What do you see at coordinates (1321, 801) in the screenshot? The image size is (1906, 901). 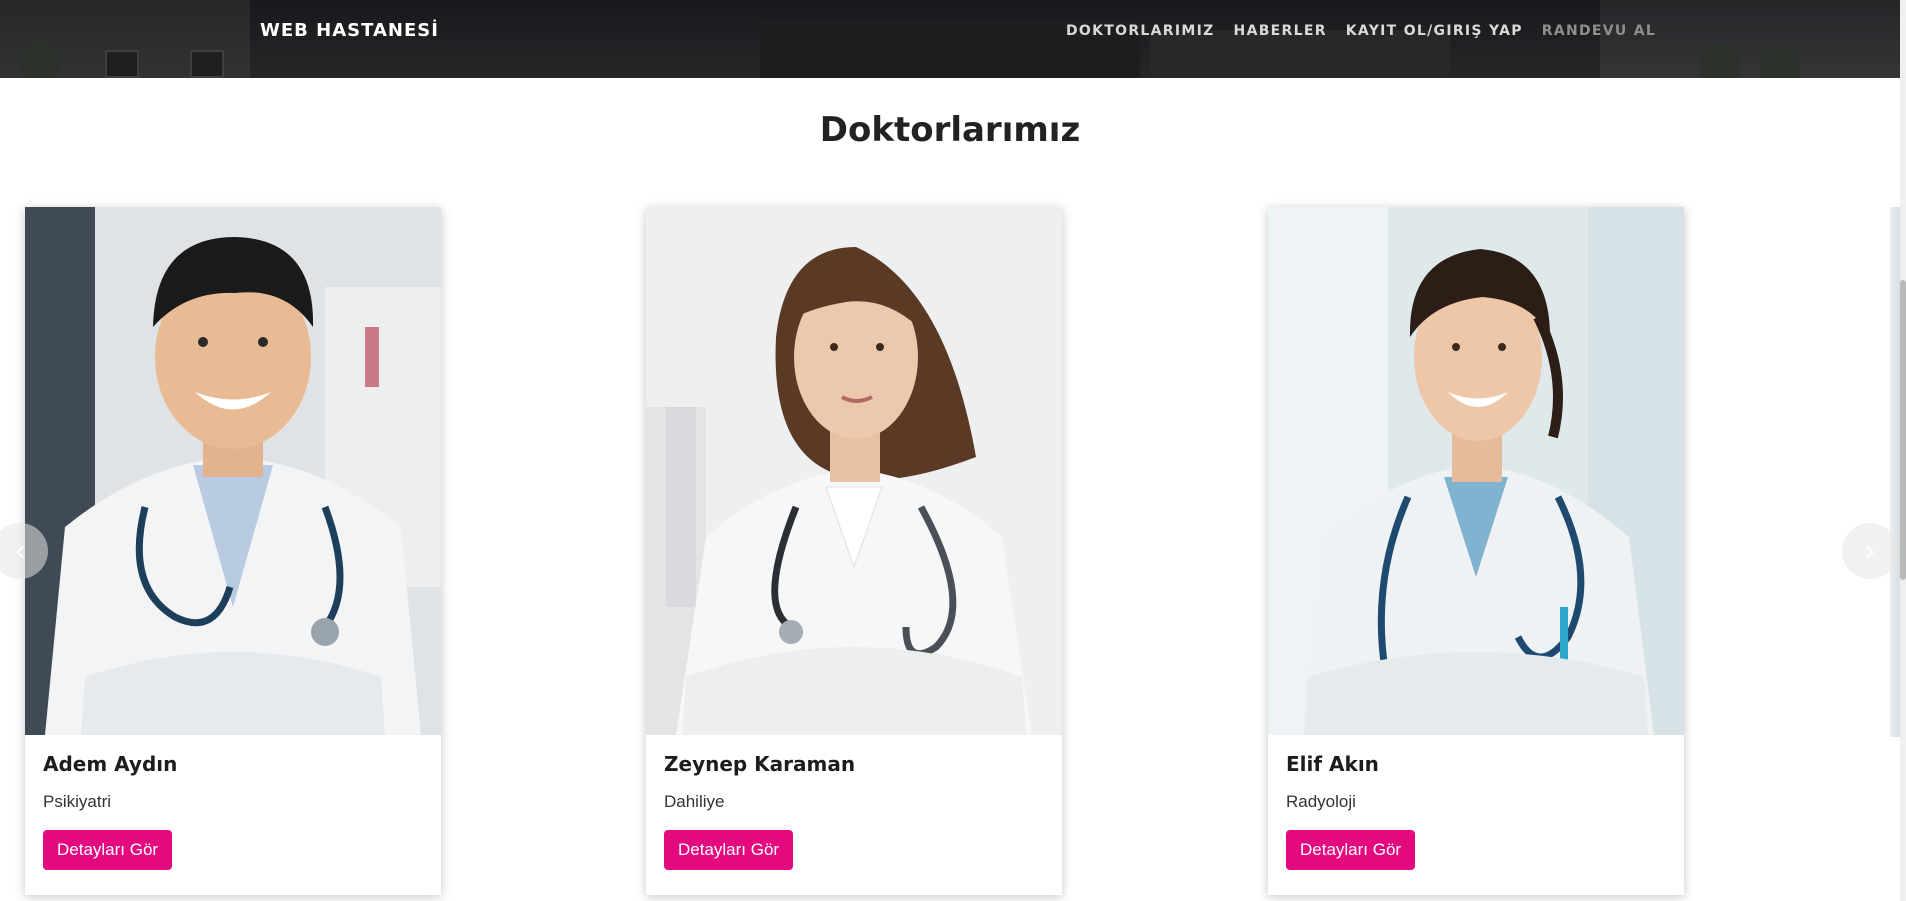 I see `doctor-department: Radyoloji` at bounding box center [1321, 801].